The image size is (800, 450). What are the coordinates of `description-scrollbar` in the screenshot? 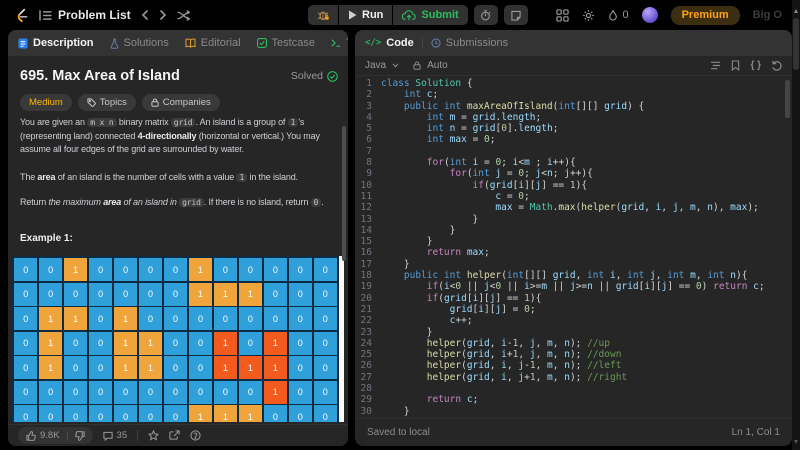 It's located at (344, 193).